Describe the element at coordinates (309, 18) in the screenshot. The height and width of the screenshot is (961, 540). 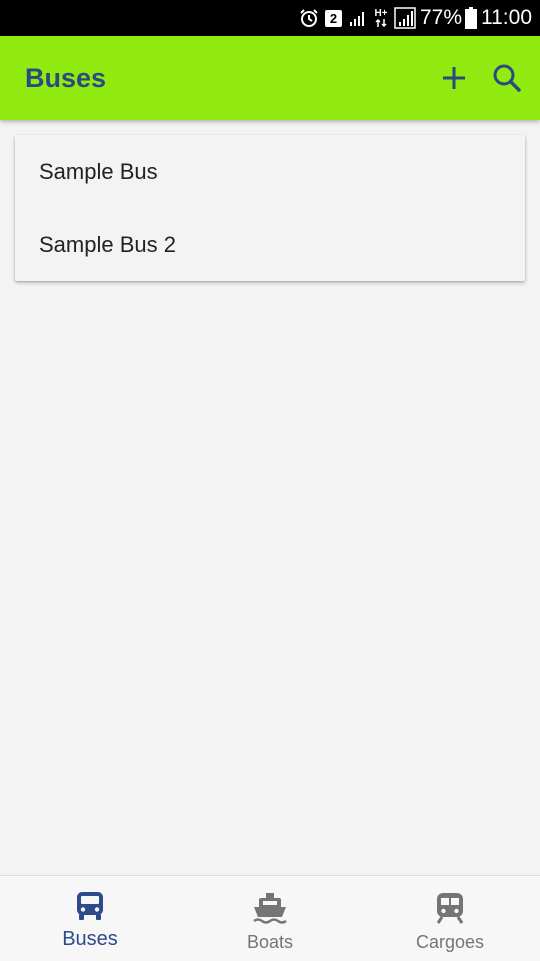
I see `alarm-icon` at that location.